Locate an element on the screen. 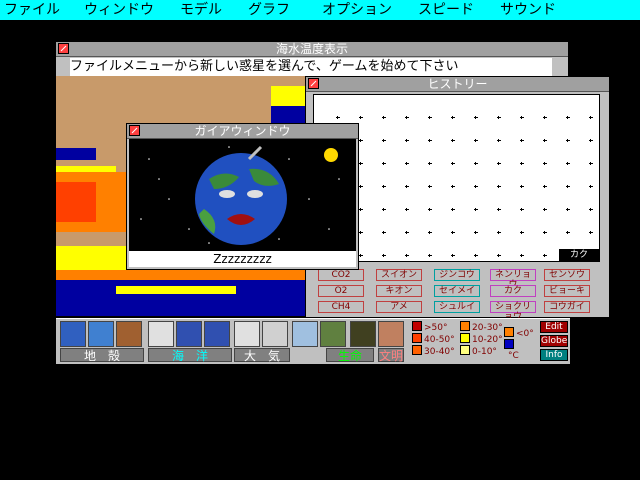 Image resolution: width=640 pixels, height=480 pixels. history-toggle-button: O2 is located at coordinates (341, 291).